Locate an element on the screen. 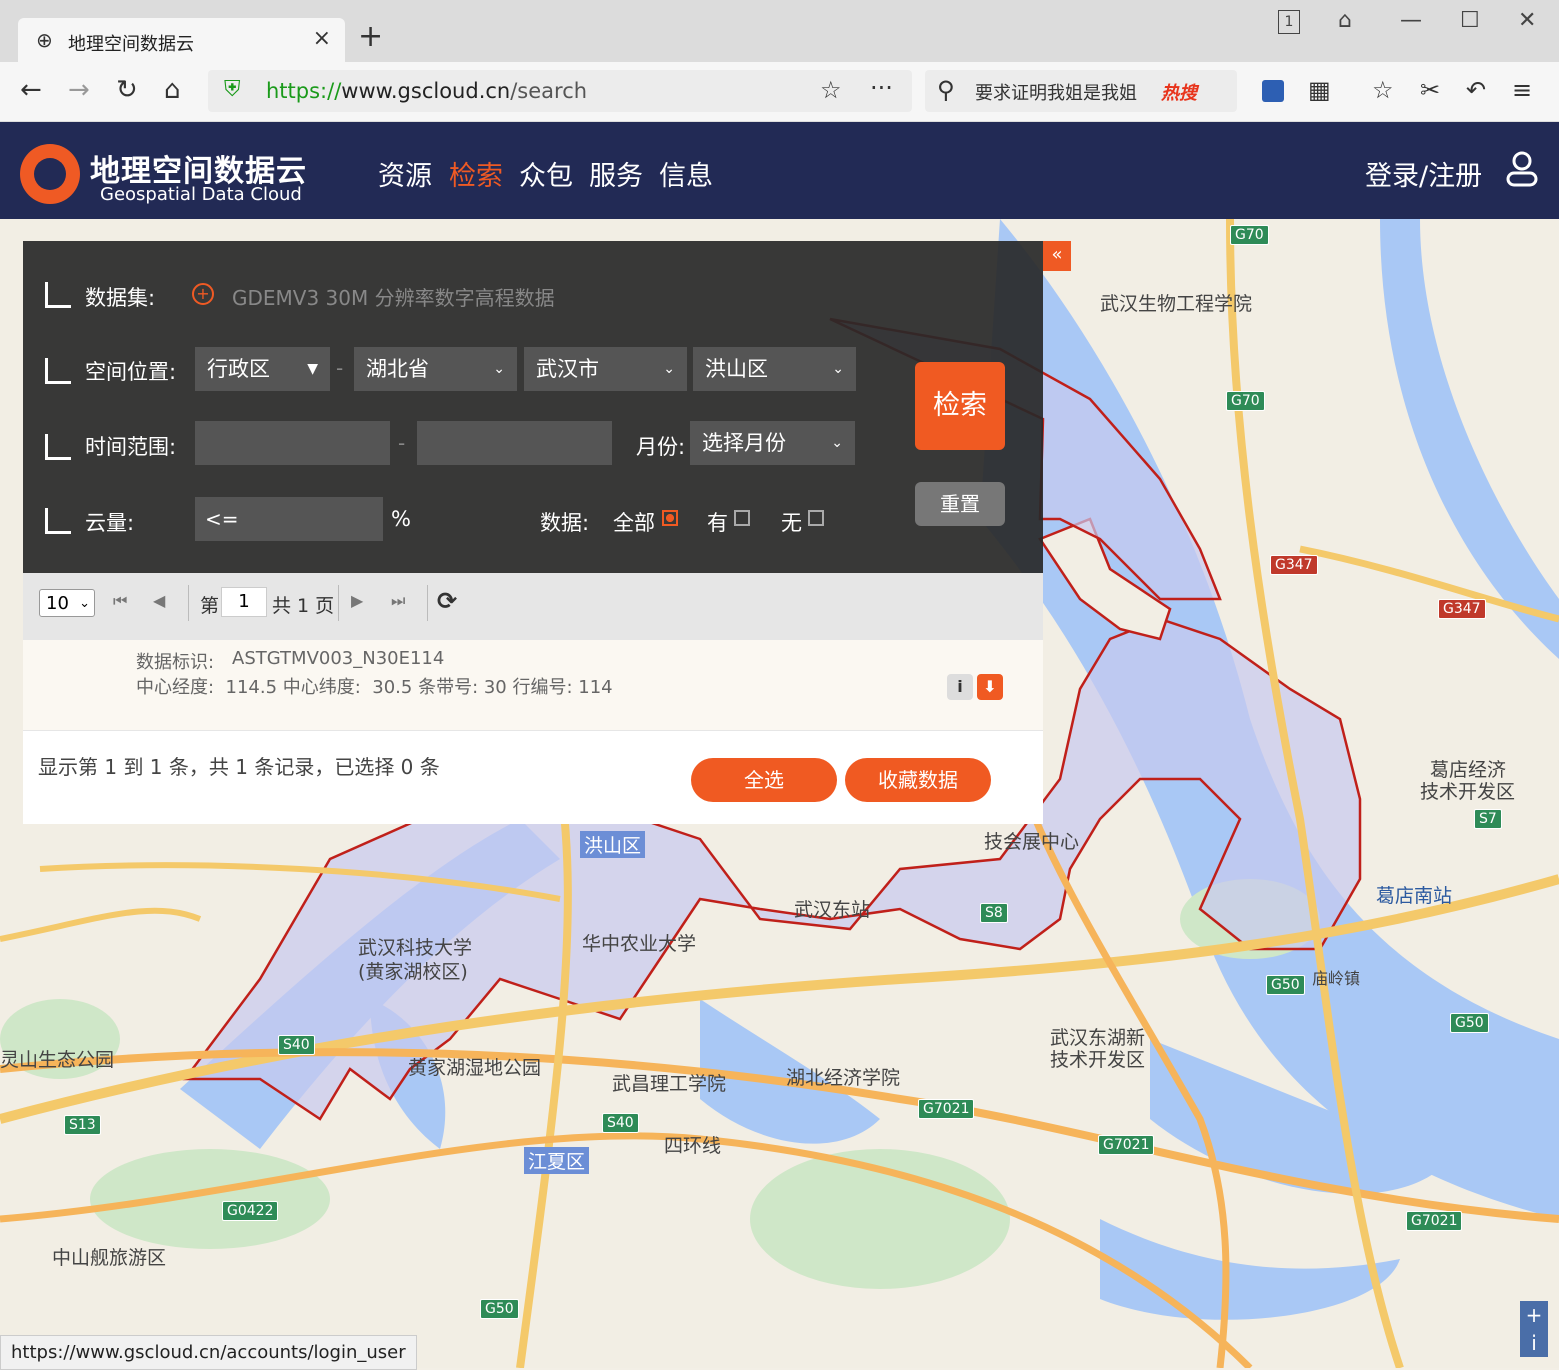  minimize-icon: — is located at coordinates (1411, 20).